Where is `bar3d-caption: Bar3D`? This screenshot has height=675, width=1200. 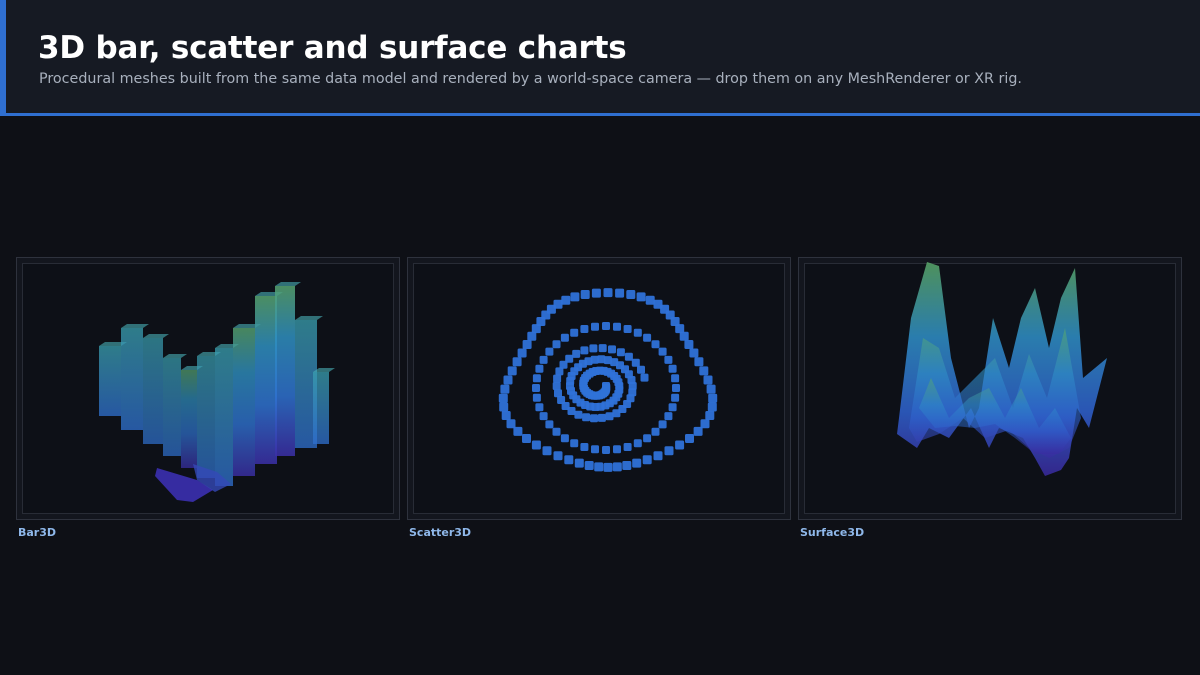 bar3d-caption: Bar3D is located at coordinates (37, 532).